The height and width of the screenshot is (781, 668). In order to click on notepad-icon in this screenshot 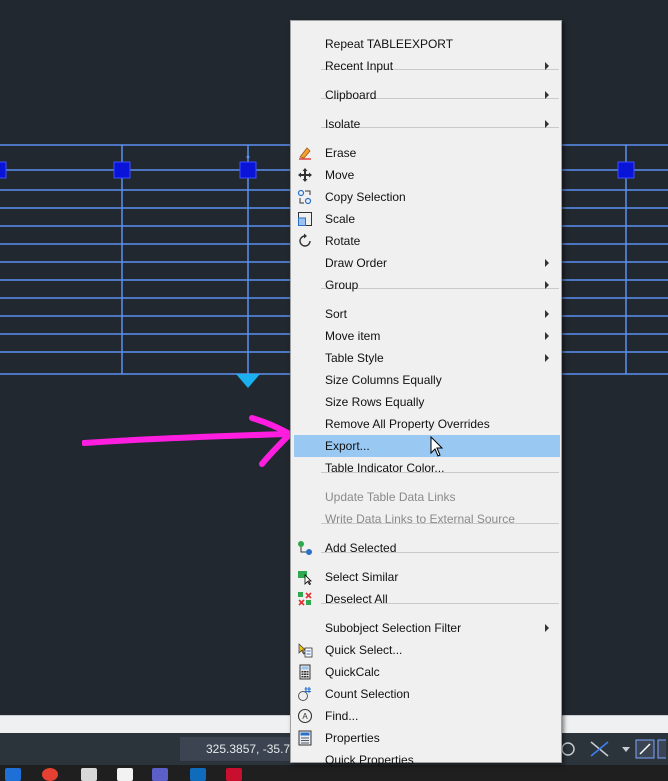, I will do `click(89, 774)`.